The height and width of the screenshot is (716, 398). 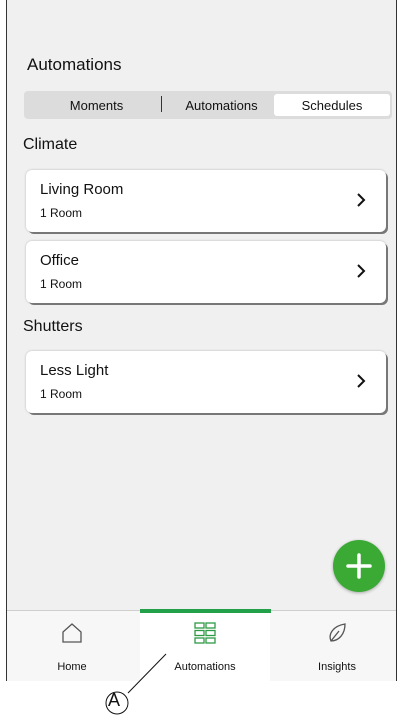 What do you see at coordinates (136, 684) in the screenshot?
I see `callout-leader-line` at bounding box center [136, 684].